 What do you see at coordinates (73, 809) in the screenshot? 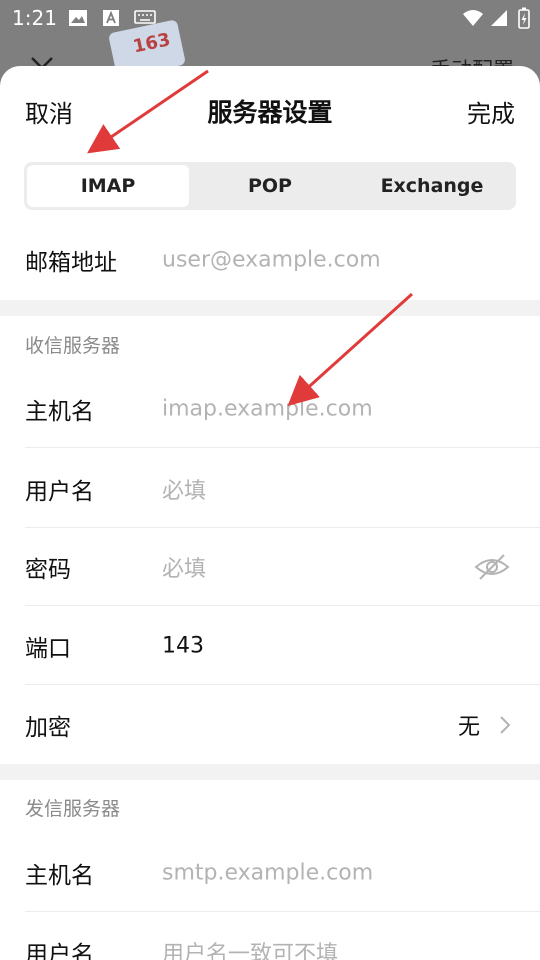
I see `outgoing-section-title: 发信服务器` at bounding box center [73, 809].